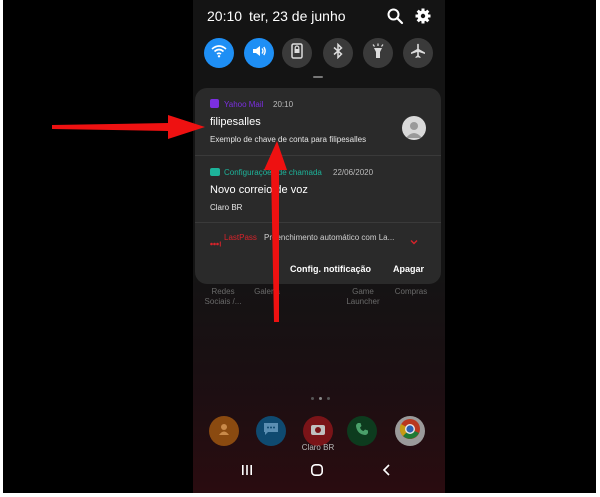 The width and height of the screenshot is (600, 497). What do you see at coordinates (128, 127) in the screenshot?
I see `red-arrow-pointing-to-notification` at bounding box center [128, 127].